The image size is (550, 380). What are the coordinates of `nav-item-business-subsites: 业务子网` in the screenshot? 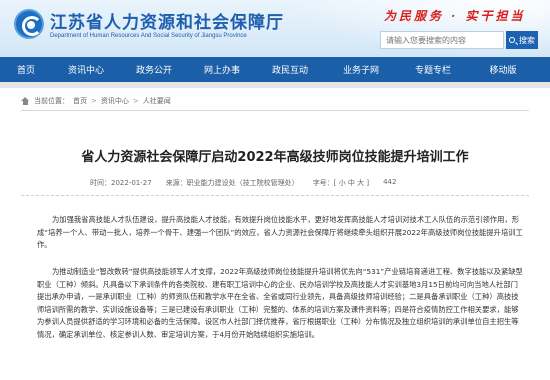 It's located at (361, 69).